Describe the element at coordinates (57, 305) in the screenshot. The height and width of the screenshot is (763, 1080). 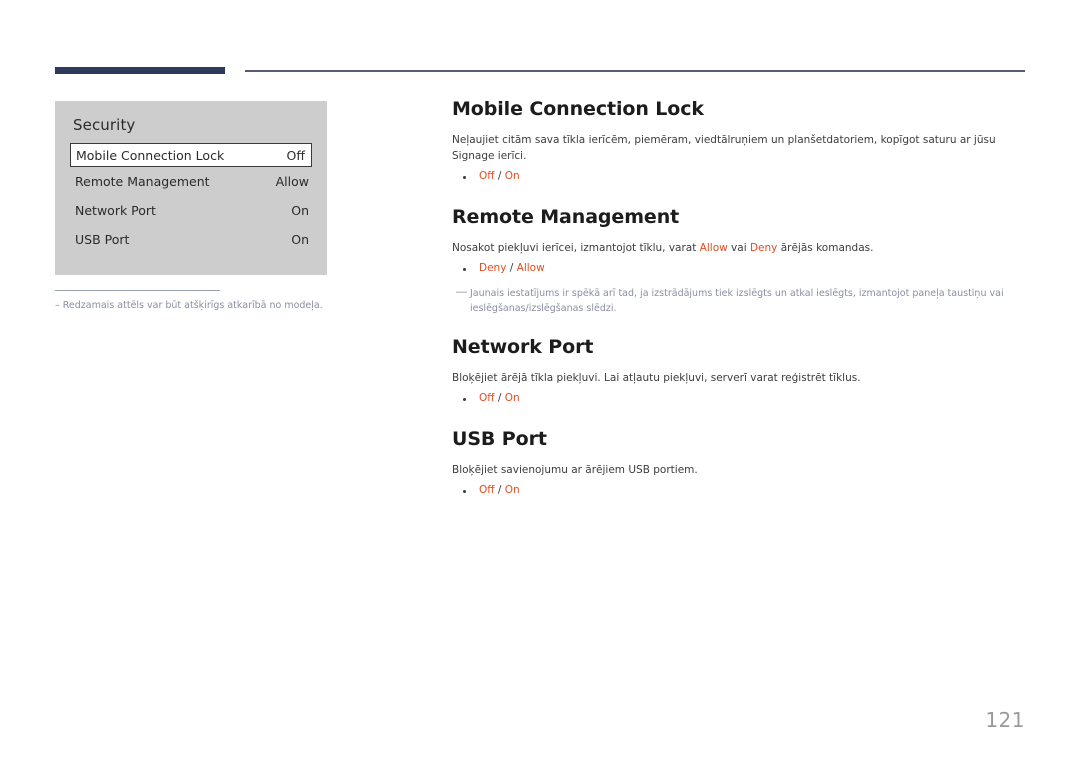
I see `note-dash: –` at that location.